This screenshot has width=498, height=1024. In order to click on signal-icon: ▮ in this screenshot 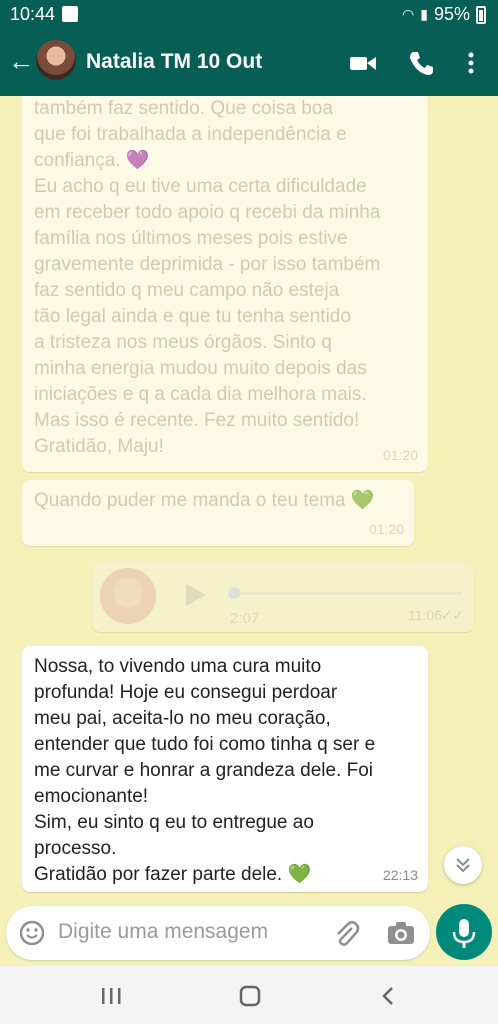, I will do `click(424, 14)`.